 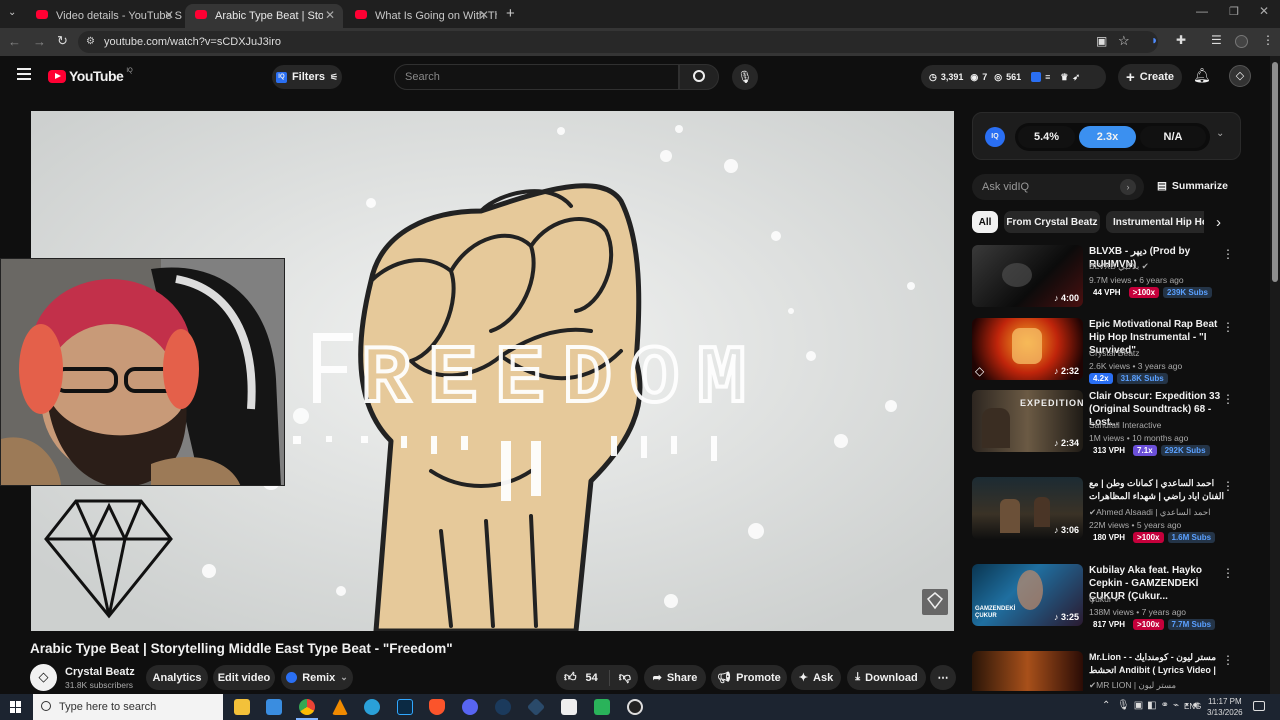 I want to click on steam-icon, so click(x=503, y=707).